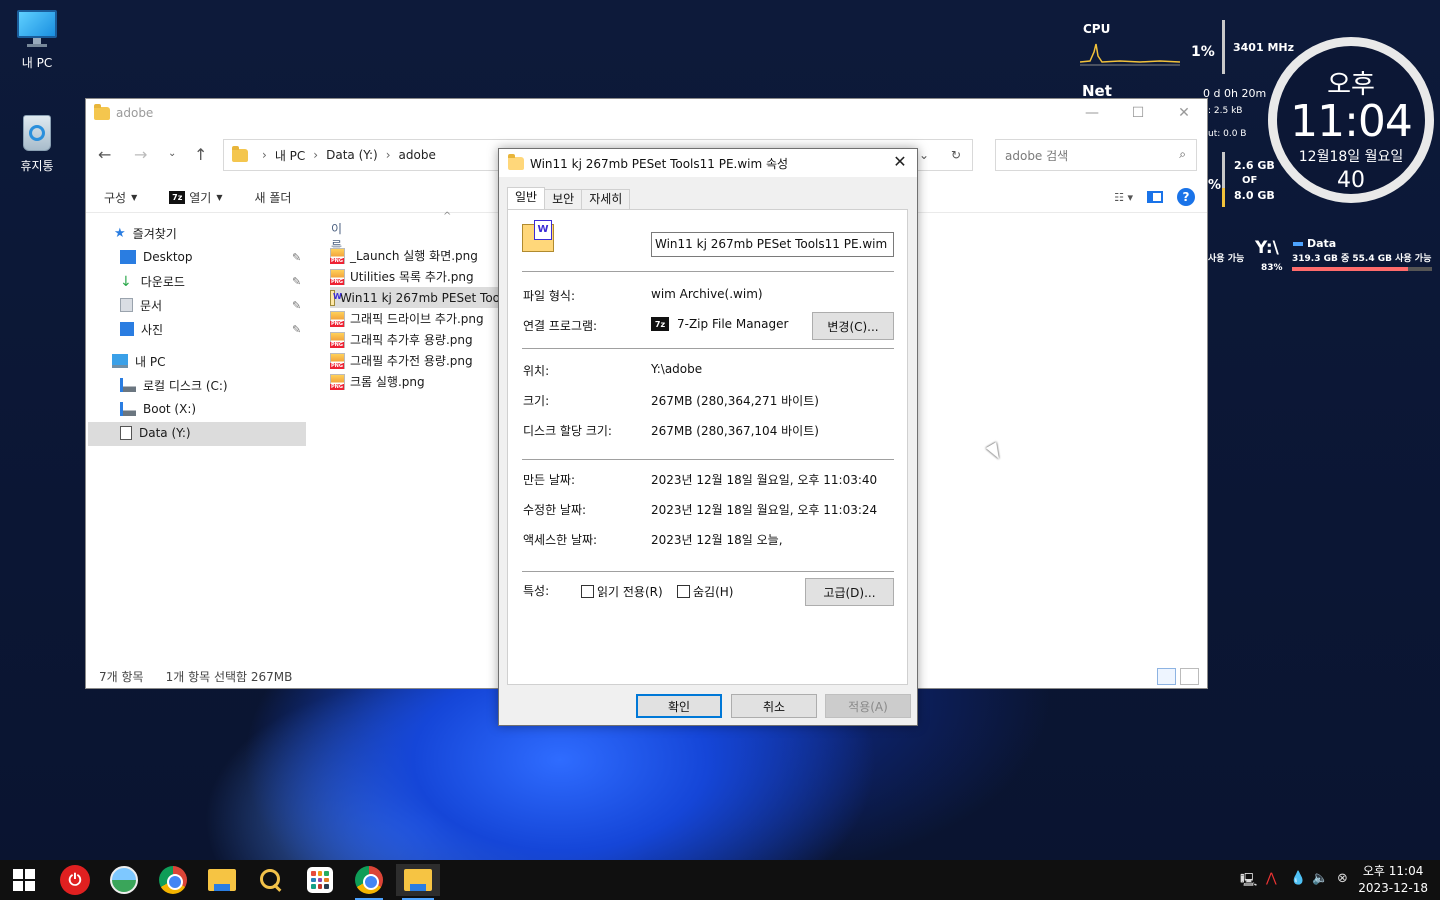 Image resolution: width=1440 pixels, height=900 pixels. What do you see at coordinates (1096, 155) in the screenshot?
I see `search-box: adobe 검색 ⌕` at bounding box center [1096, 155].